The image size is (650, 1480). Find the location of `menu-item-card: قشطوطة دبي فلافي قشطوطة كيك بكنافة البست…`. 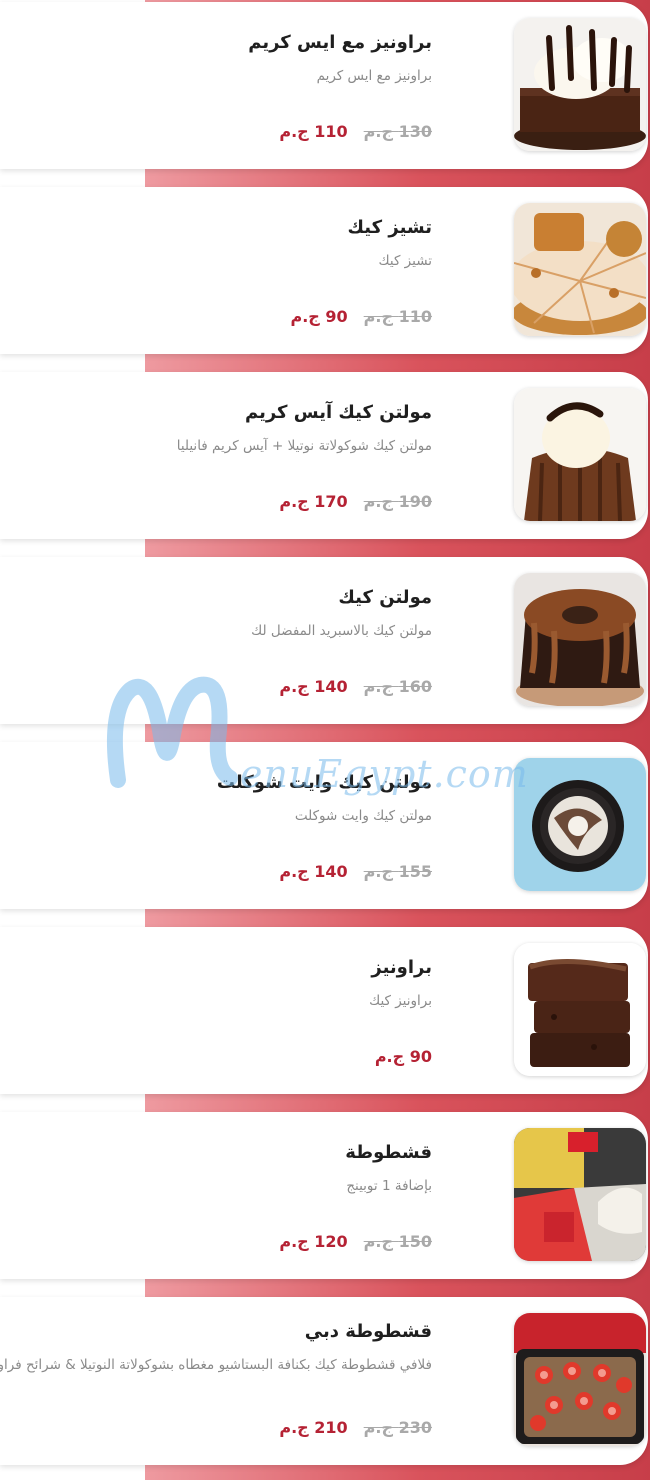

menu-item-card: قشطوطة دبي فلافي قشطوطة كيك بكنافة البست… is located at coordinates (324, 1381).